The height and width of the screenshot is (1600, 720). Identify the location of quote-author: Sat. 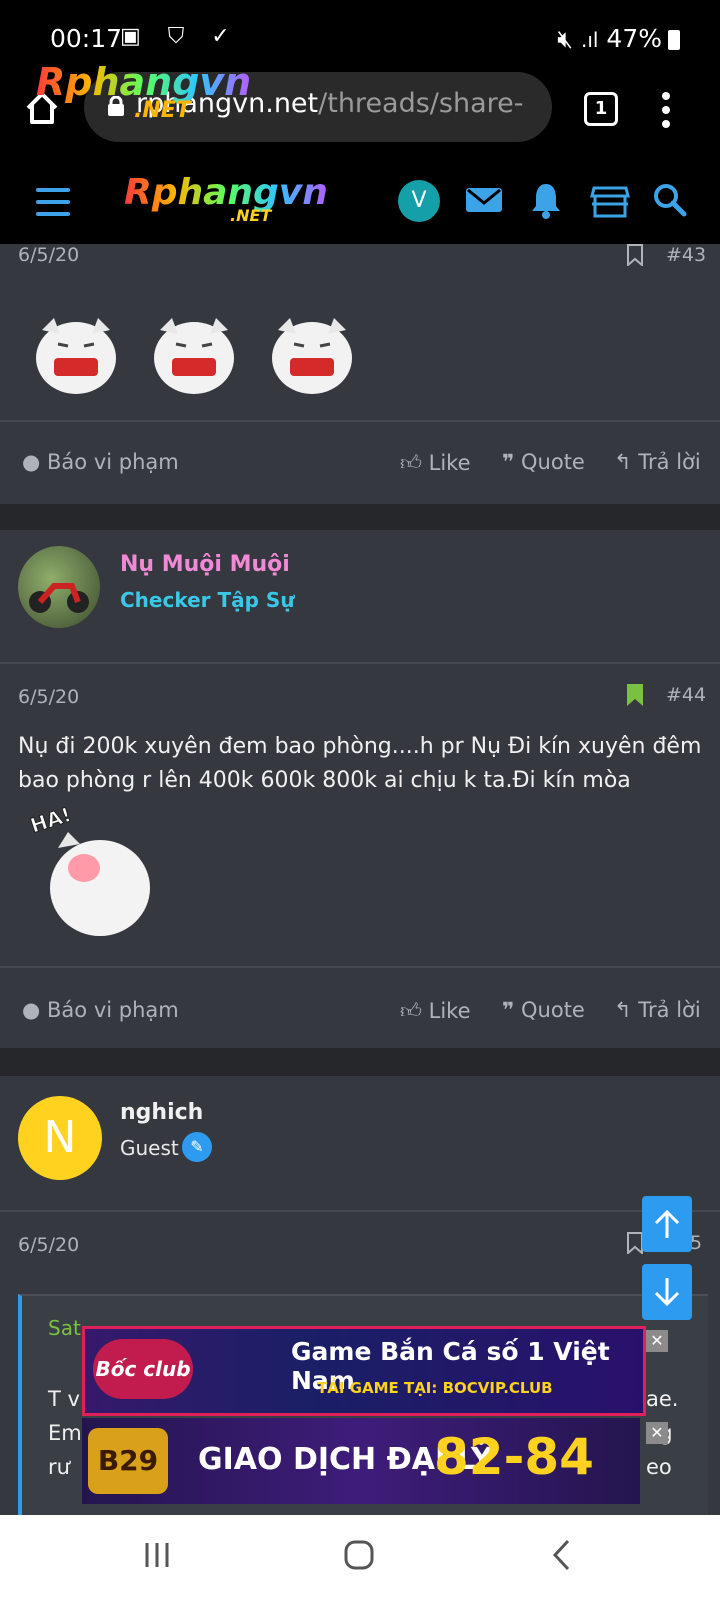
(64, 1328).